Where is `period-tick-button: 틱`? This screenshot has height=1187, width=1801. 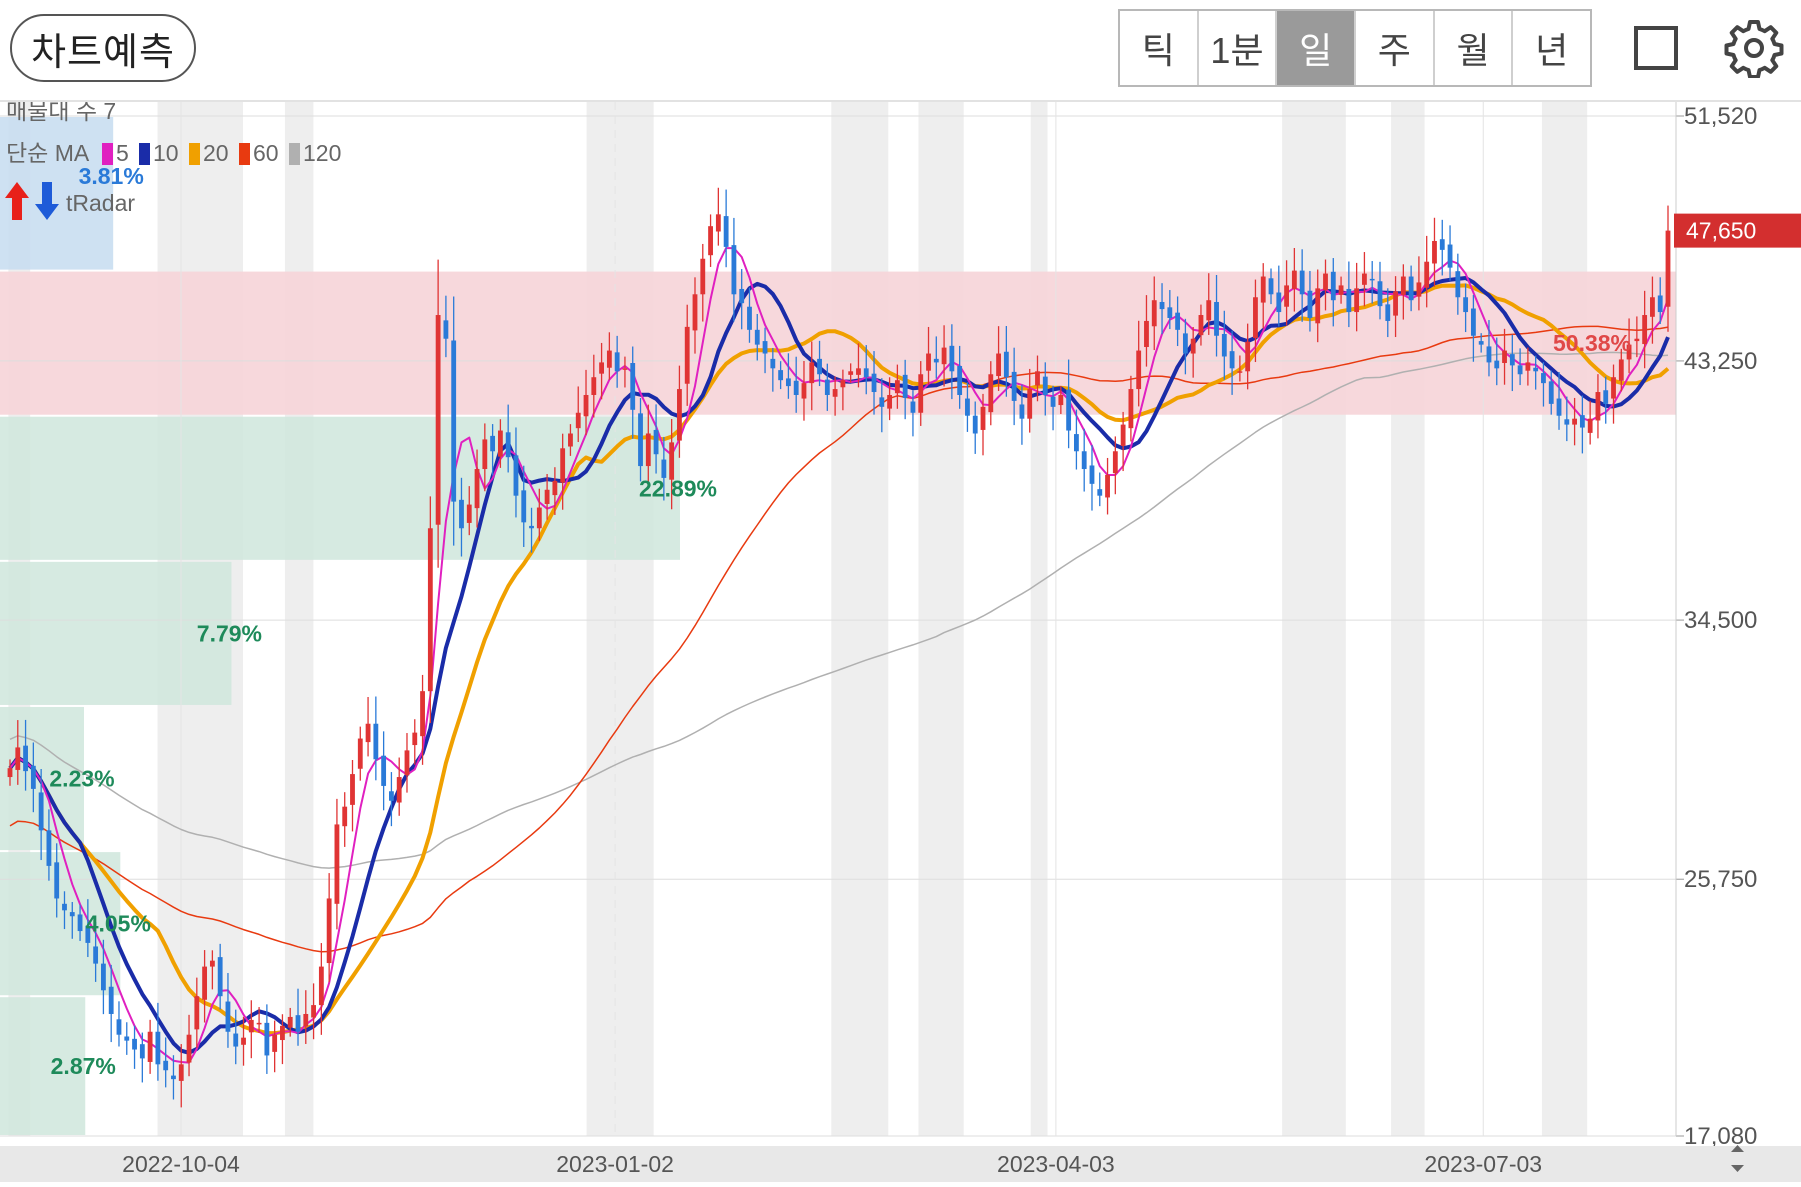 period-tick-button: 틱 is located at coordinates (1159, 48).